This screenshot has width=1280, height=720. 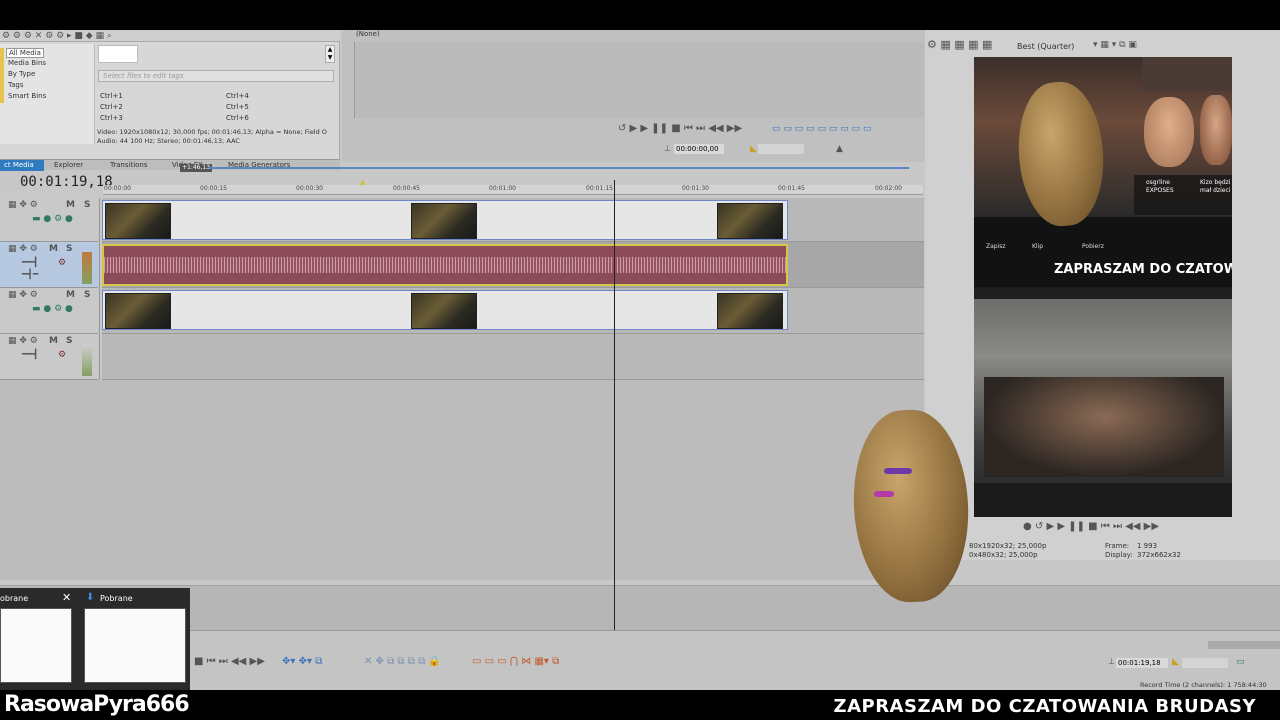 What do you see at coordinates (129, 165) in the screenshot?
I see `tab-transitions: Transitions` at bounding box center [129, 165].